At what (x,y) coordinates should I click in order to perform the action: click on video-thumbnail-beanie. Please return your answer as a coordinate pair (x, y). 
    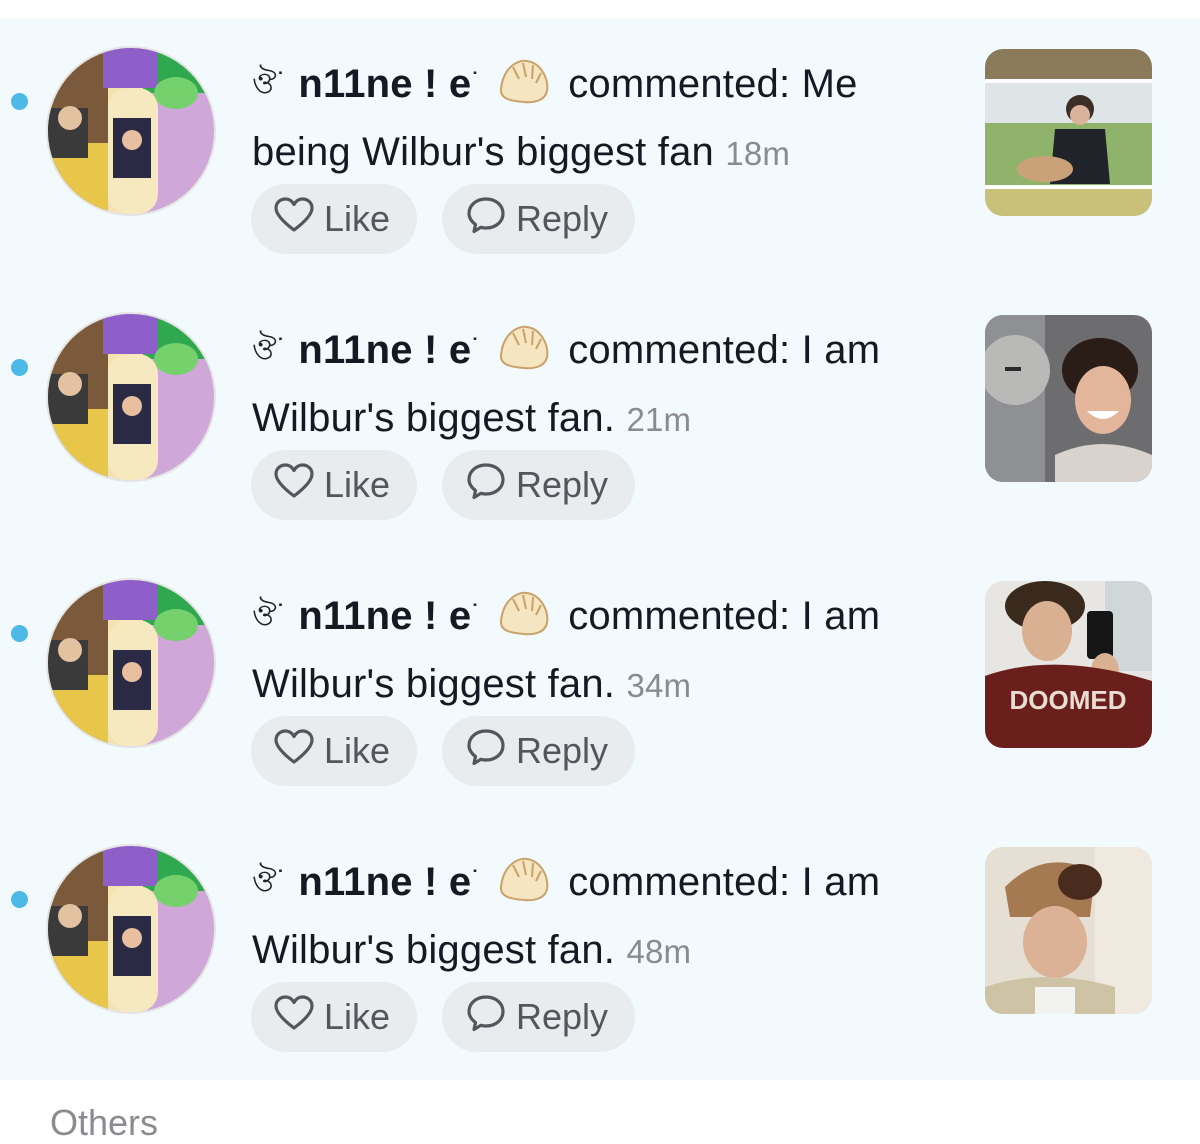
    Looking at the image, I should click on (1068, 930).